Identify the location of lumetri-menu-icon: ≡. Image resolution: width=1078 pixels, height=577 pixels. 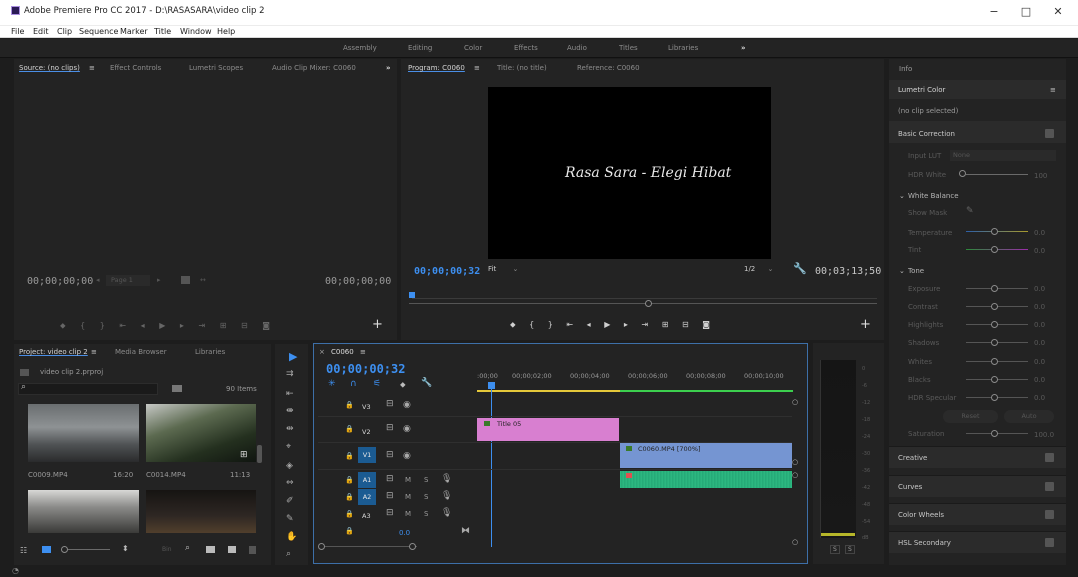
(1053, 90).